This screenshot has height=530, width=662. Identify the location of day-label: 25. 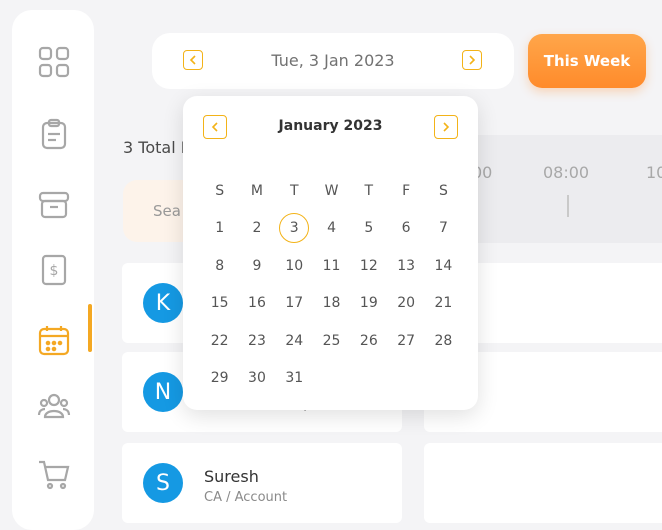
(331, 340).